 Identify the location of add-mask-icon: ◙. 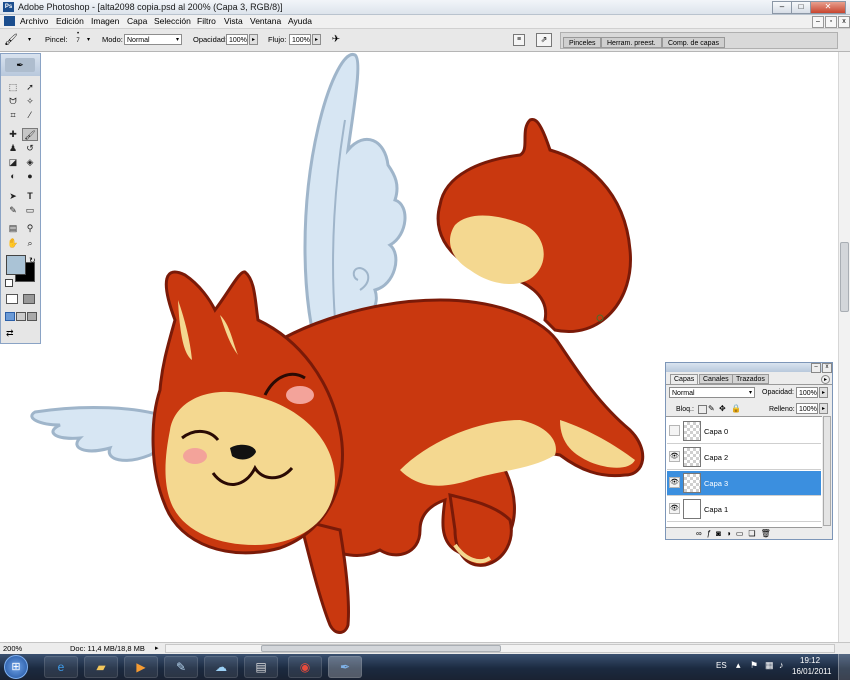
(721, 533).